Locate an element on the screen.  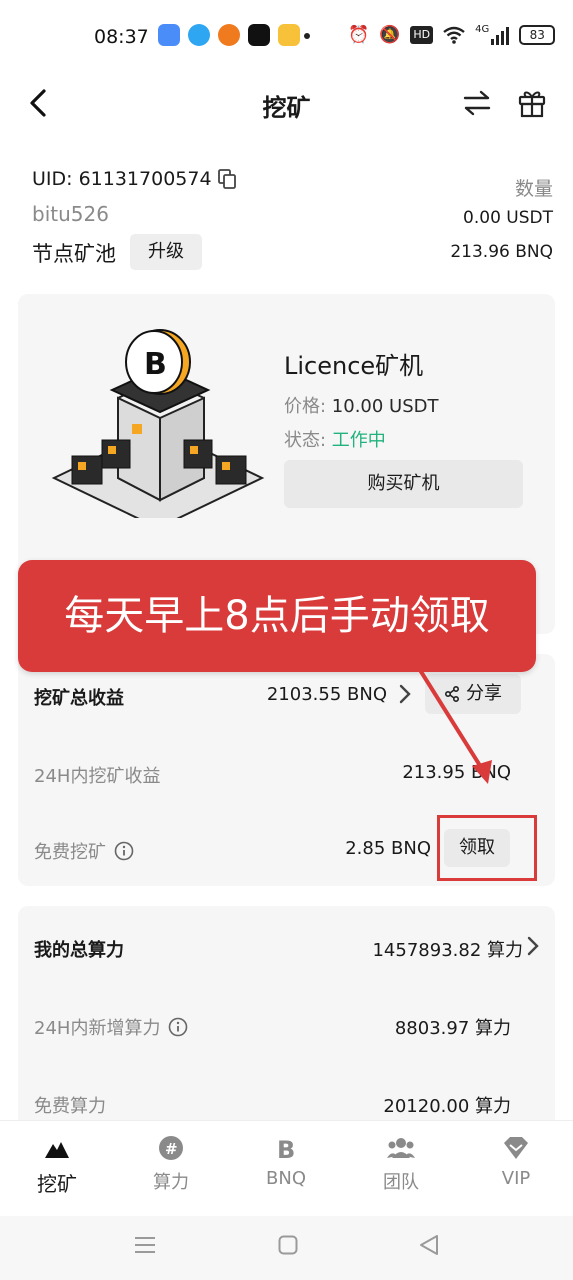
copy-icon is located at coordinates (226, 179).